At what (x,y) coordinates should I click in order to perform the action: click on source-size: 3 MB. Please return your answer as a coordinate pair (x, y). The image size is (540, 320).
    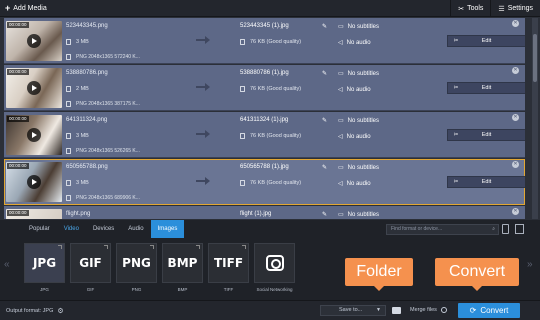
    Looking at the image, I should click on (77, 183).